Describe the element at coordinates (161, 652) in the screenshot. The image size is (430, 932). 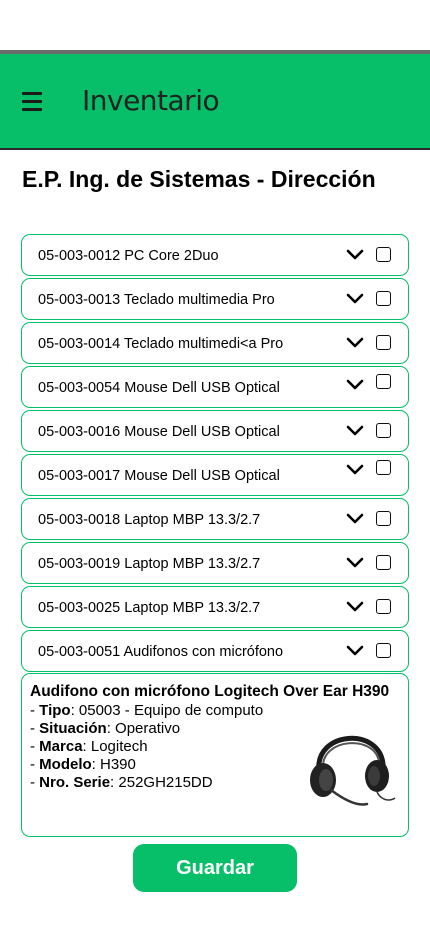
I see `item-label: 05-003-0051 Audifonos con micrófono` at that location.